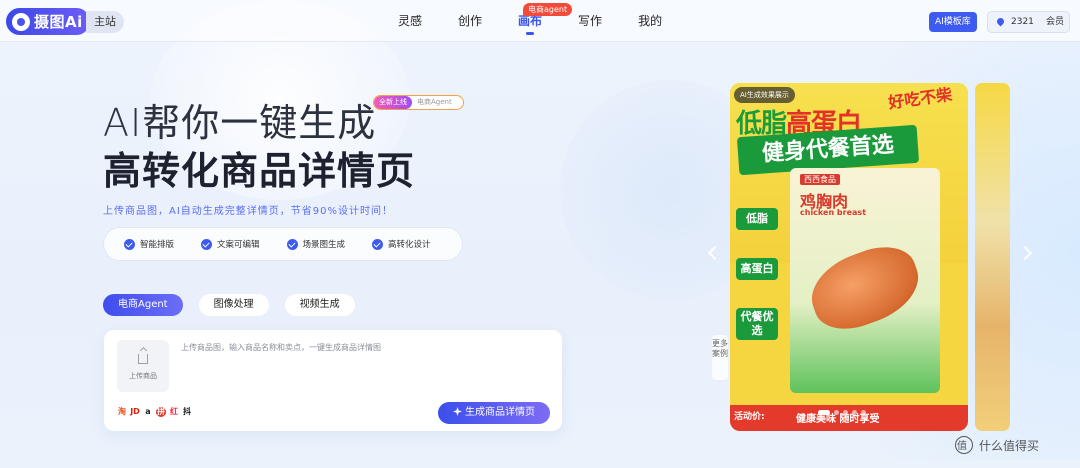  What do you see at coordinates (1022, 22) in the screenshot?
I see `points-count: 2321` at bounding box center [1022, 22].